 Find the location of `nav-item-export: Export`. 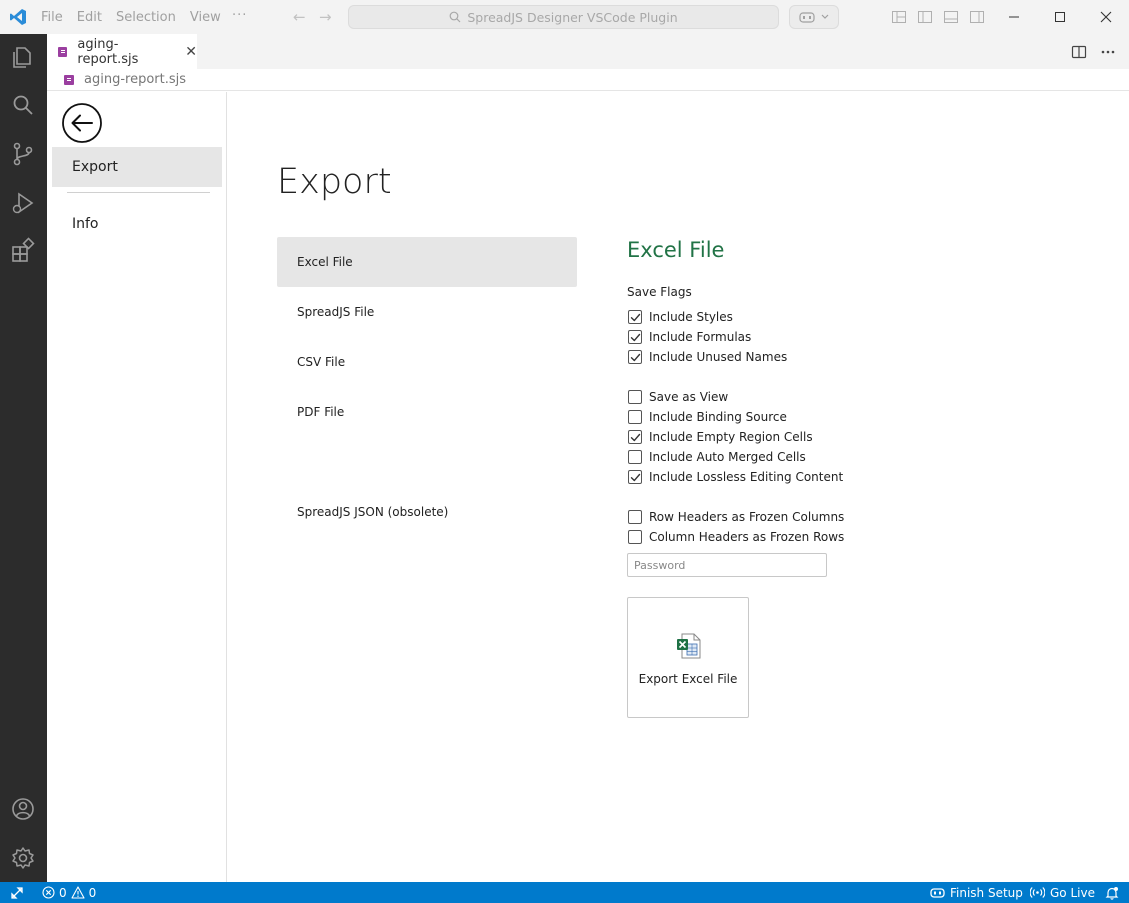

nav-item-export: Export is located at coordinates (137, 167).